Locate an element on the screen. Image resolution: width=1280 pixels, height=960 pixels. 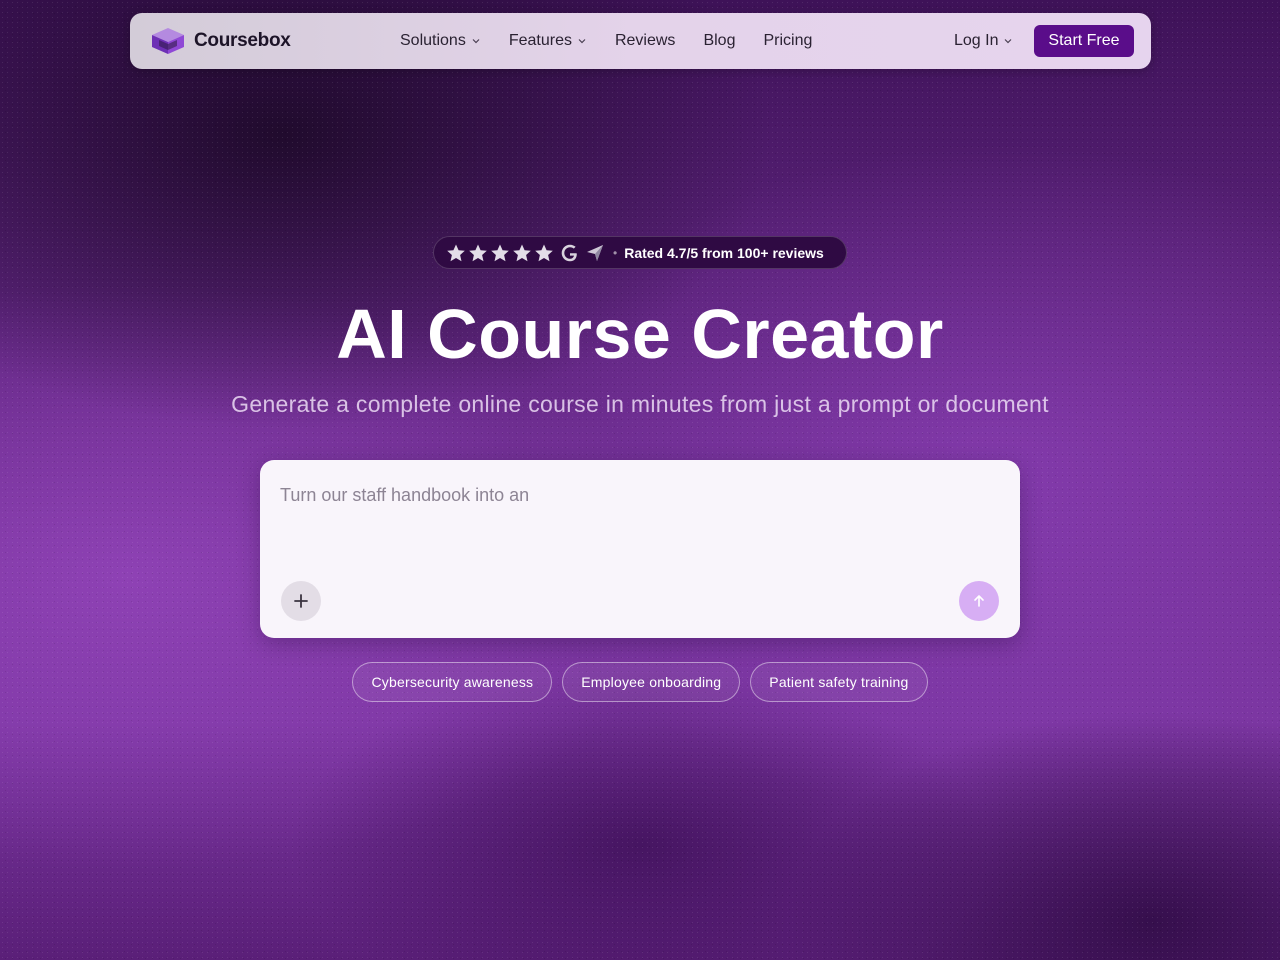
login-link: Log In is located at coordinates (983, 41).